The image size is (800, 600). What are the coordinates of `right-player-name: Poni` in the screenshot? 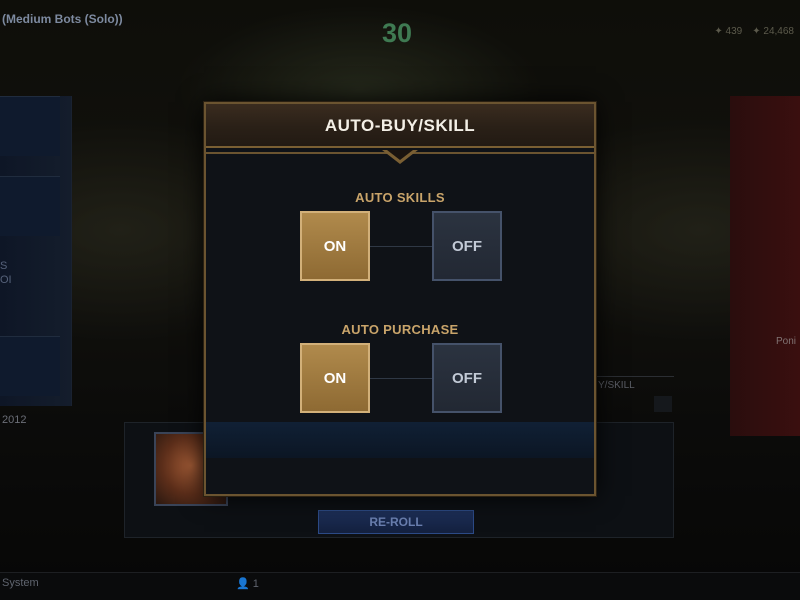 It's located at (785, 341).